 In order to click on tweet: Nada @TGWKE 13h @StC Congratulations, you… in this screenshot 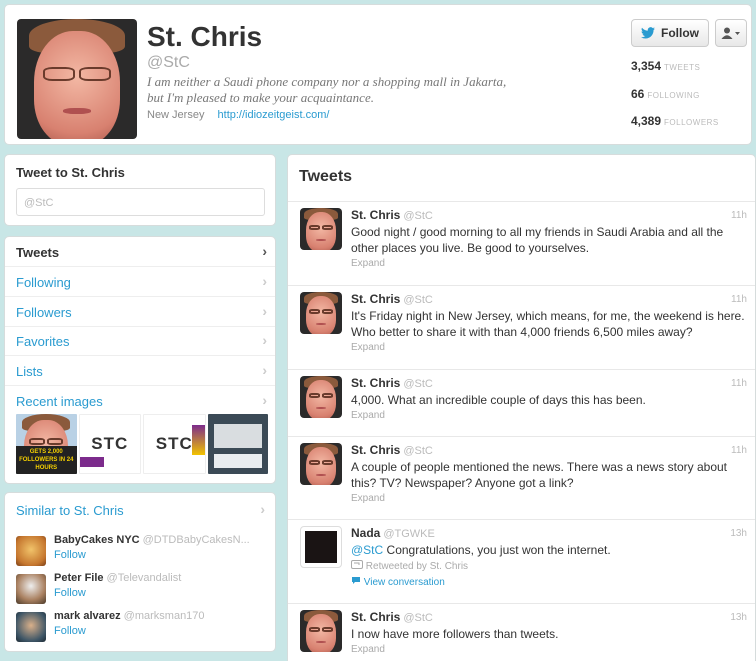, I will do `click(521, 561)`.